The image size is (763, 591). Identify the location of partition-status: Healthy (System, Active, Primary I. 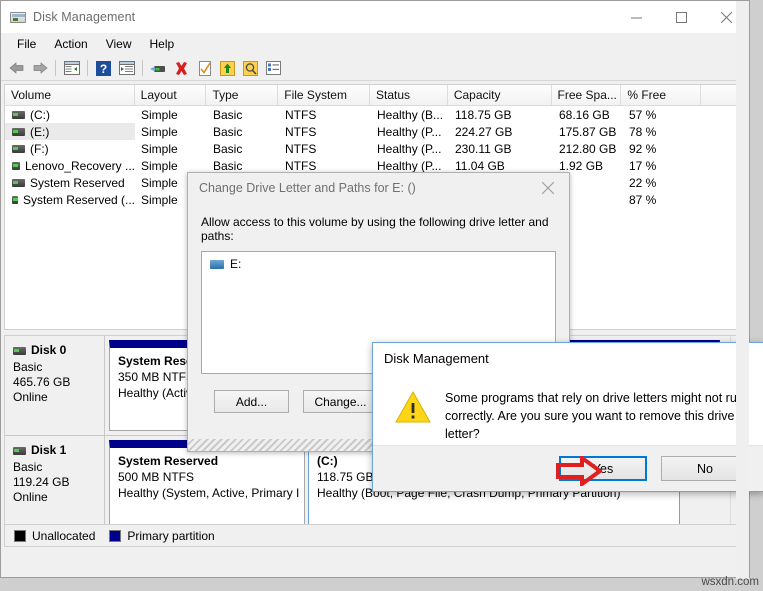
(209, 493).